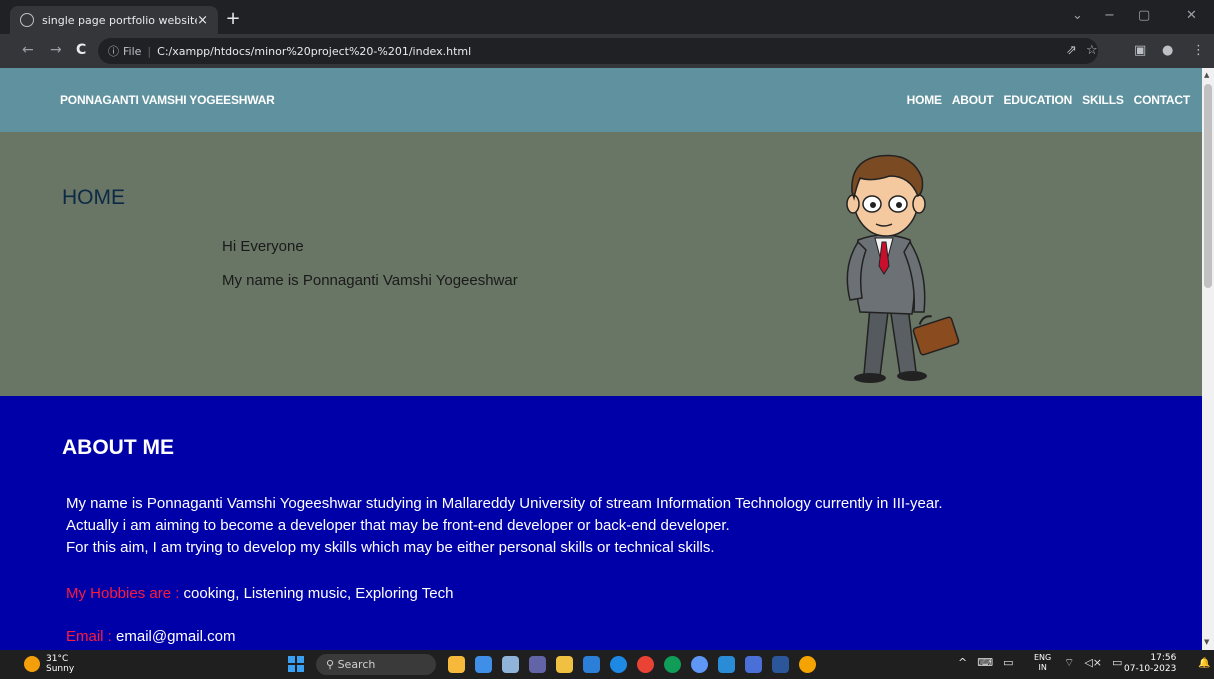  I want to click on browser-tab: single page portfolio website ×, so click(114, 20).